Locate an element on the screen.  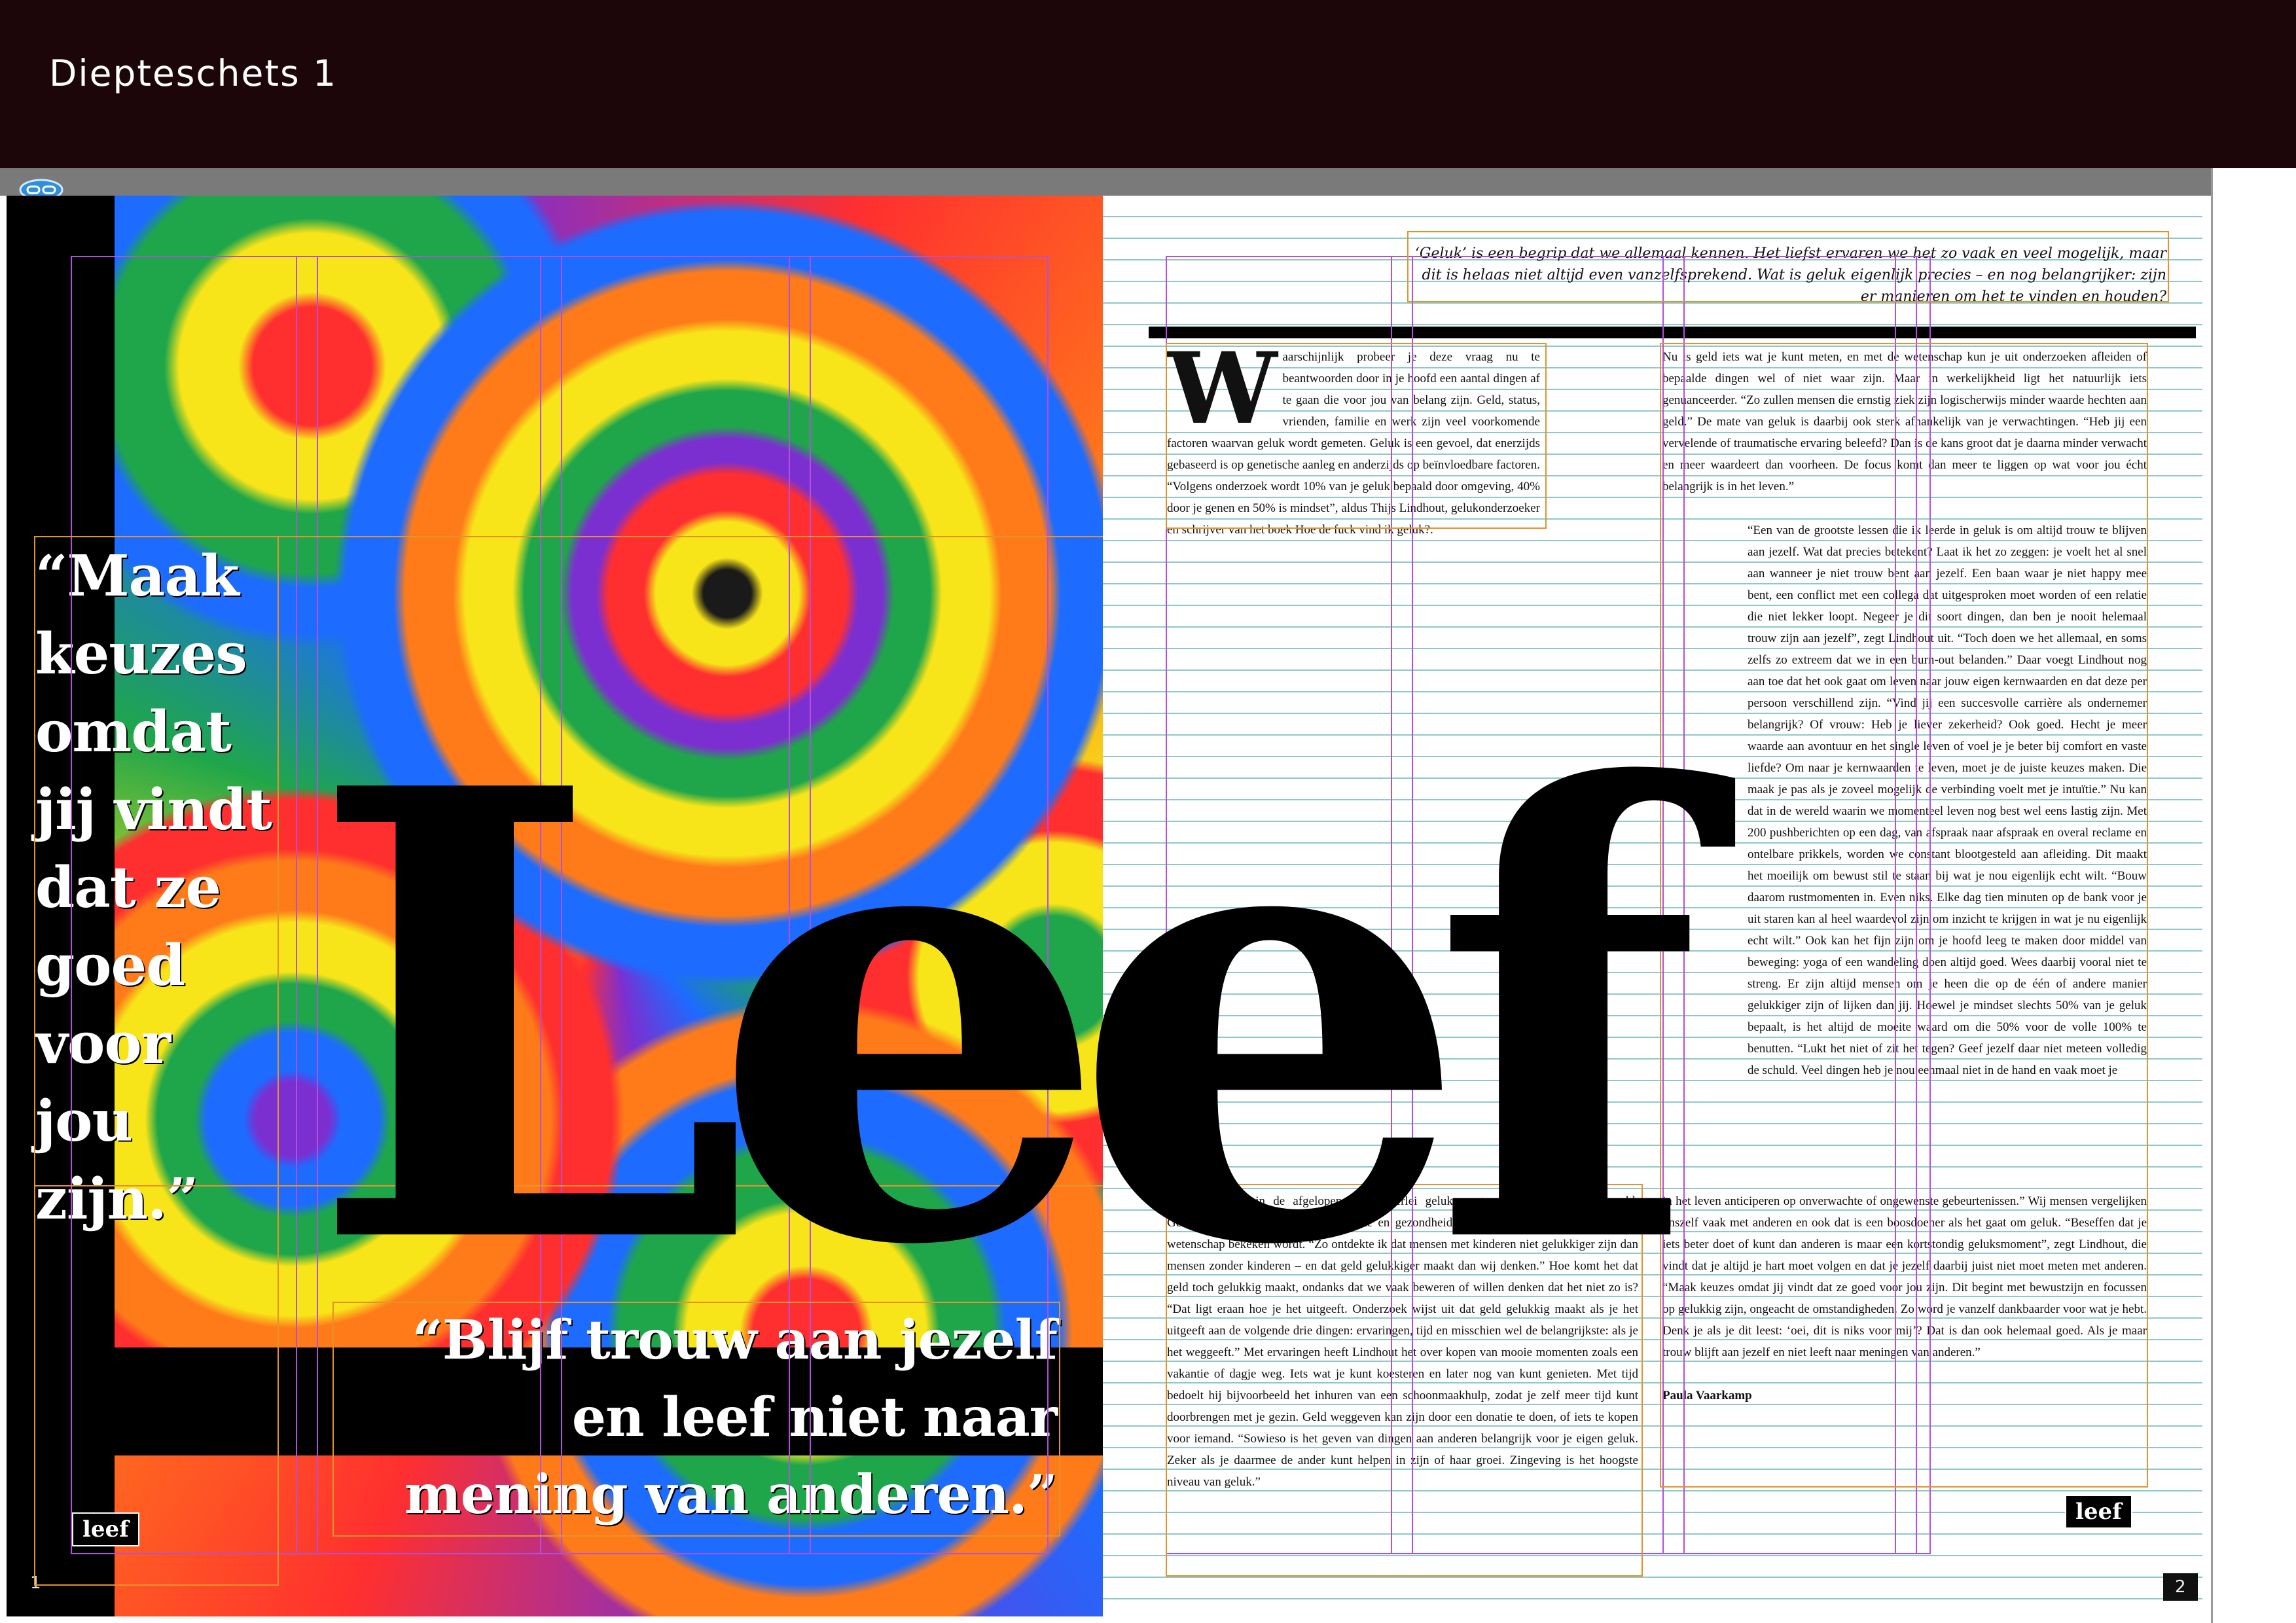
page-number-right: 2 is located at coordinates (2180, 1587).